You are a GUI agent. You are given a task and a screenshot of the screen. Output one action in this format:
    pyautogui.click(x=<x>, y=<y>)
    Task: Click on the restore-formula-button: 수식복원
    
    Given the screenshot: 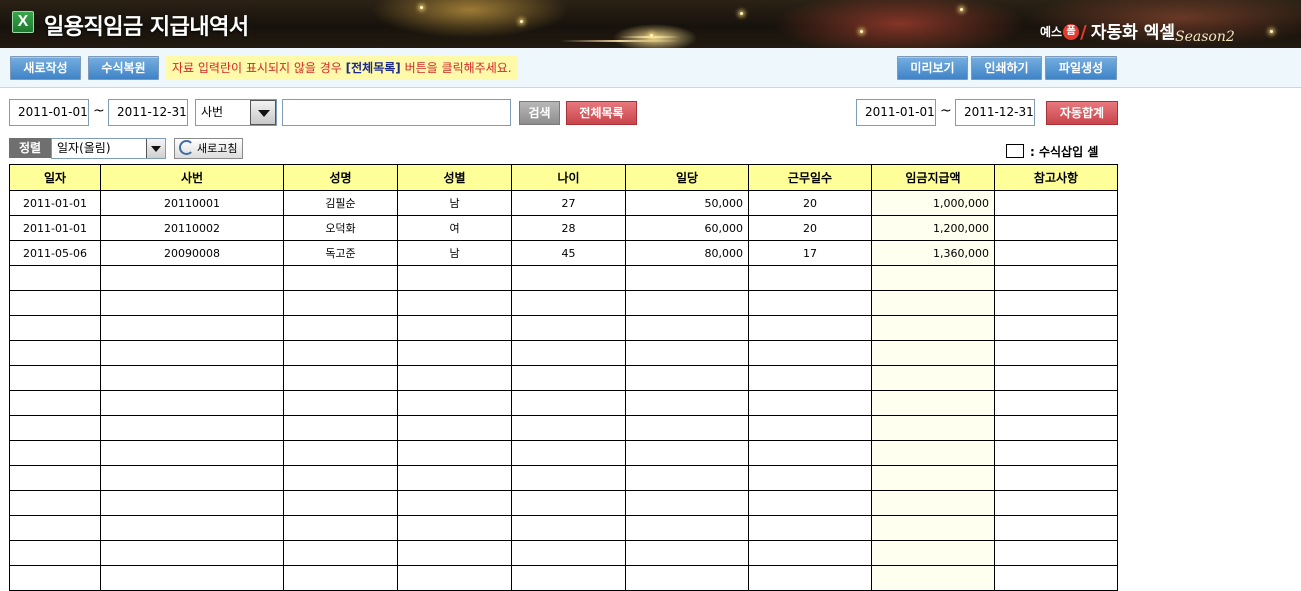 What is the action you would take?
    pyautogui.click(x=123, y=68)
    